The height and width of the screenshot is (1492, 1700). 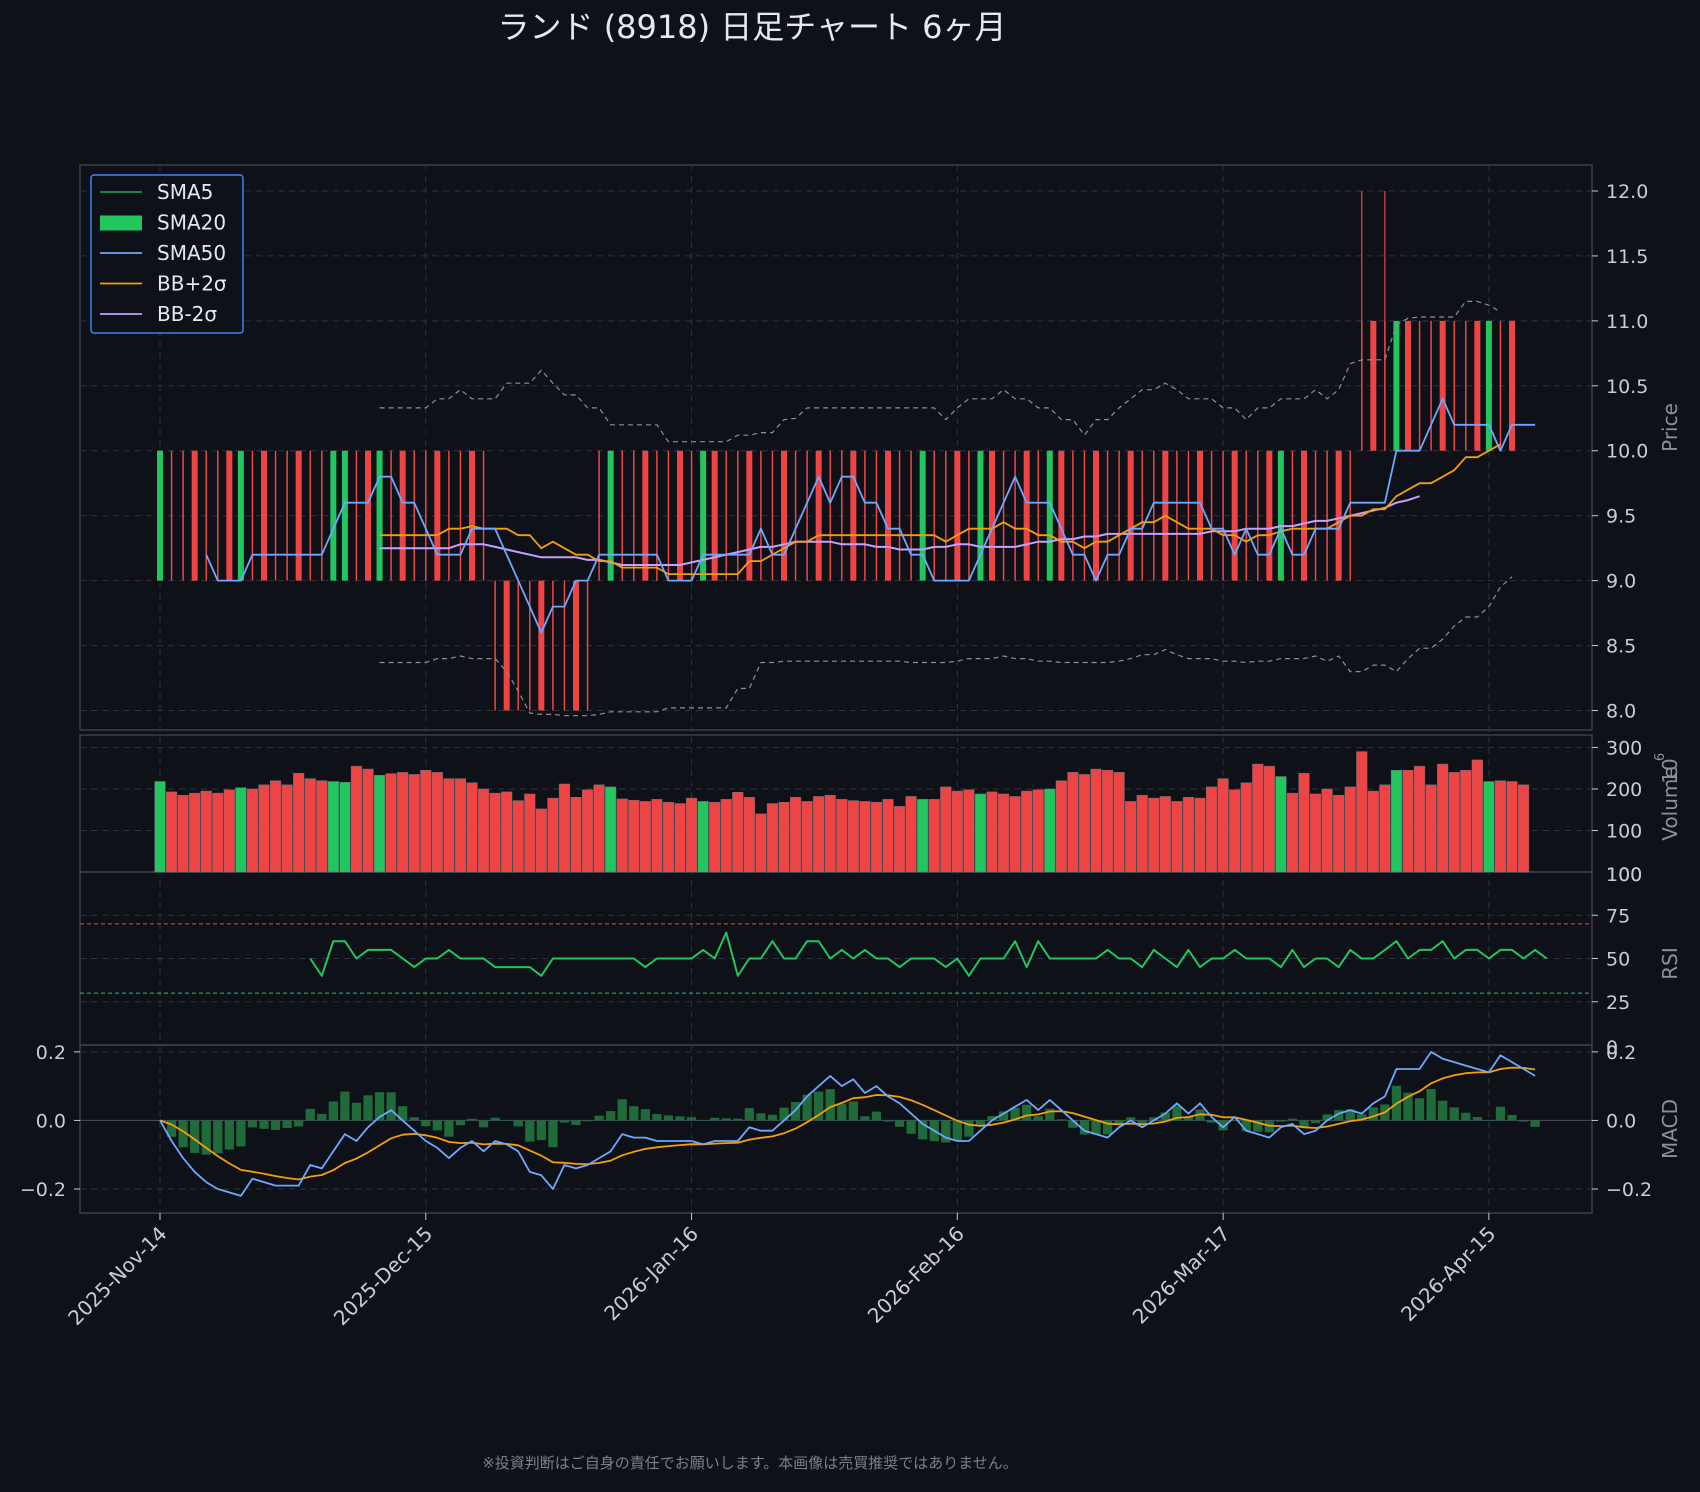 What do you see at coordinates (651, 1274) in the screenshot?
I see `x-tick-label: 2026-Jan-16` at bounding box center [651, 1274].